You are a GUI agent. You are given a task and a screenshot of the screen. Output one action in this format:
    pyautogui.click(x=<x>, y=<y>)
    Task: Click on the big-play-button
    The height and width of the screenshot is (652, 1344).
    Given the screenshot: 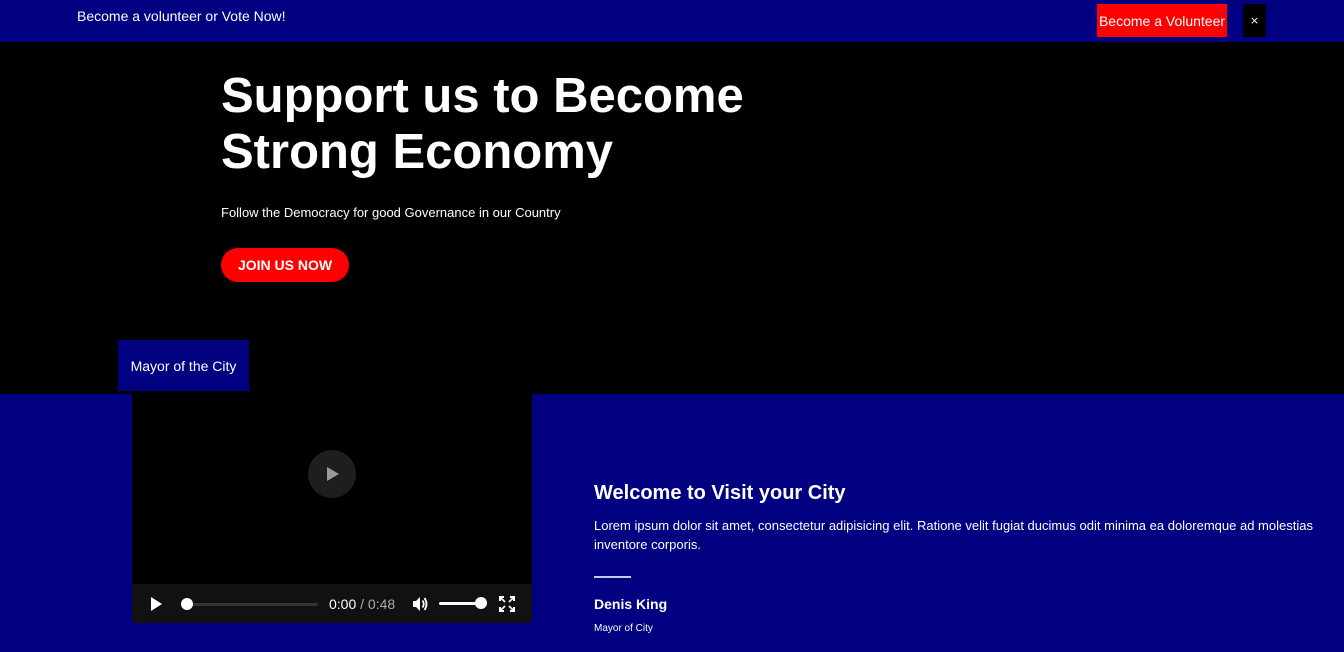 What is the action you would take?
    pyautogui.click(x=332, y=474)
    